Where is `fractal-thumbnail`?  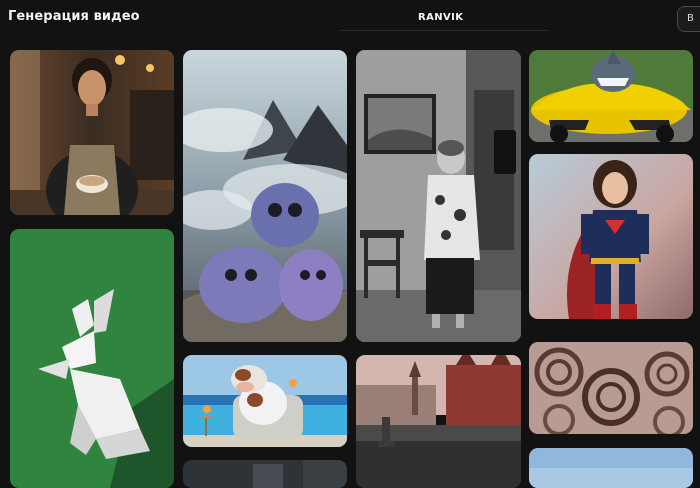 fractal-thumbnail is located at coordinates (611, 388).